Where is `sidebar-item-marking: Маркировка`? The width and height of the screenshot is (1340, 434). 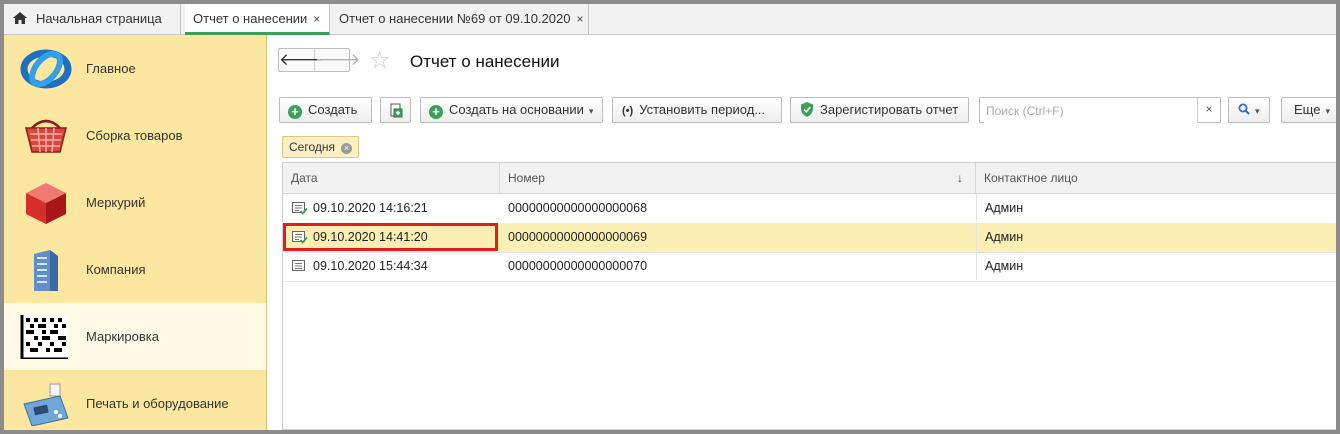 sidebar-item-marking: Маркировка is located at coordinates (135, 336).